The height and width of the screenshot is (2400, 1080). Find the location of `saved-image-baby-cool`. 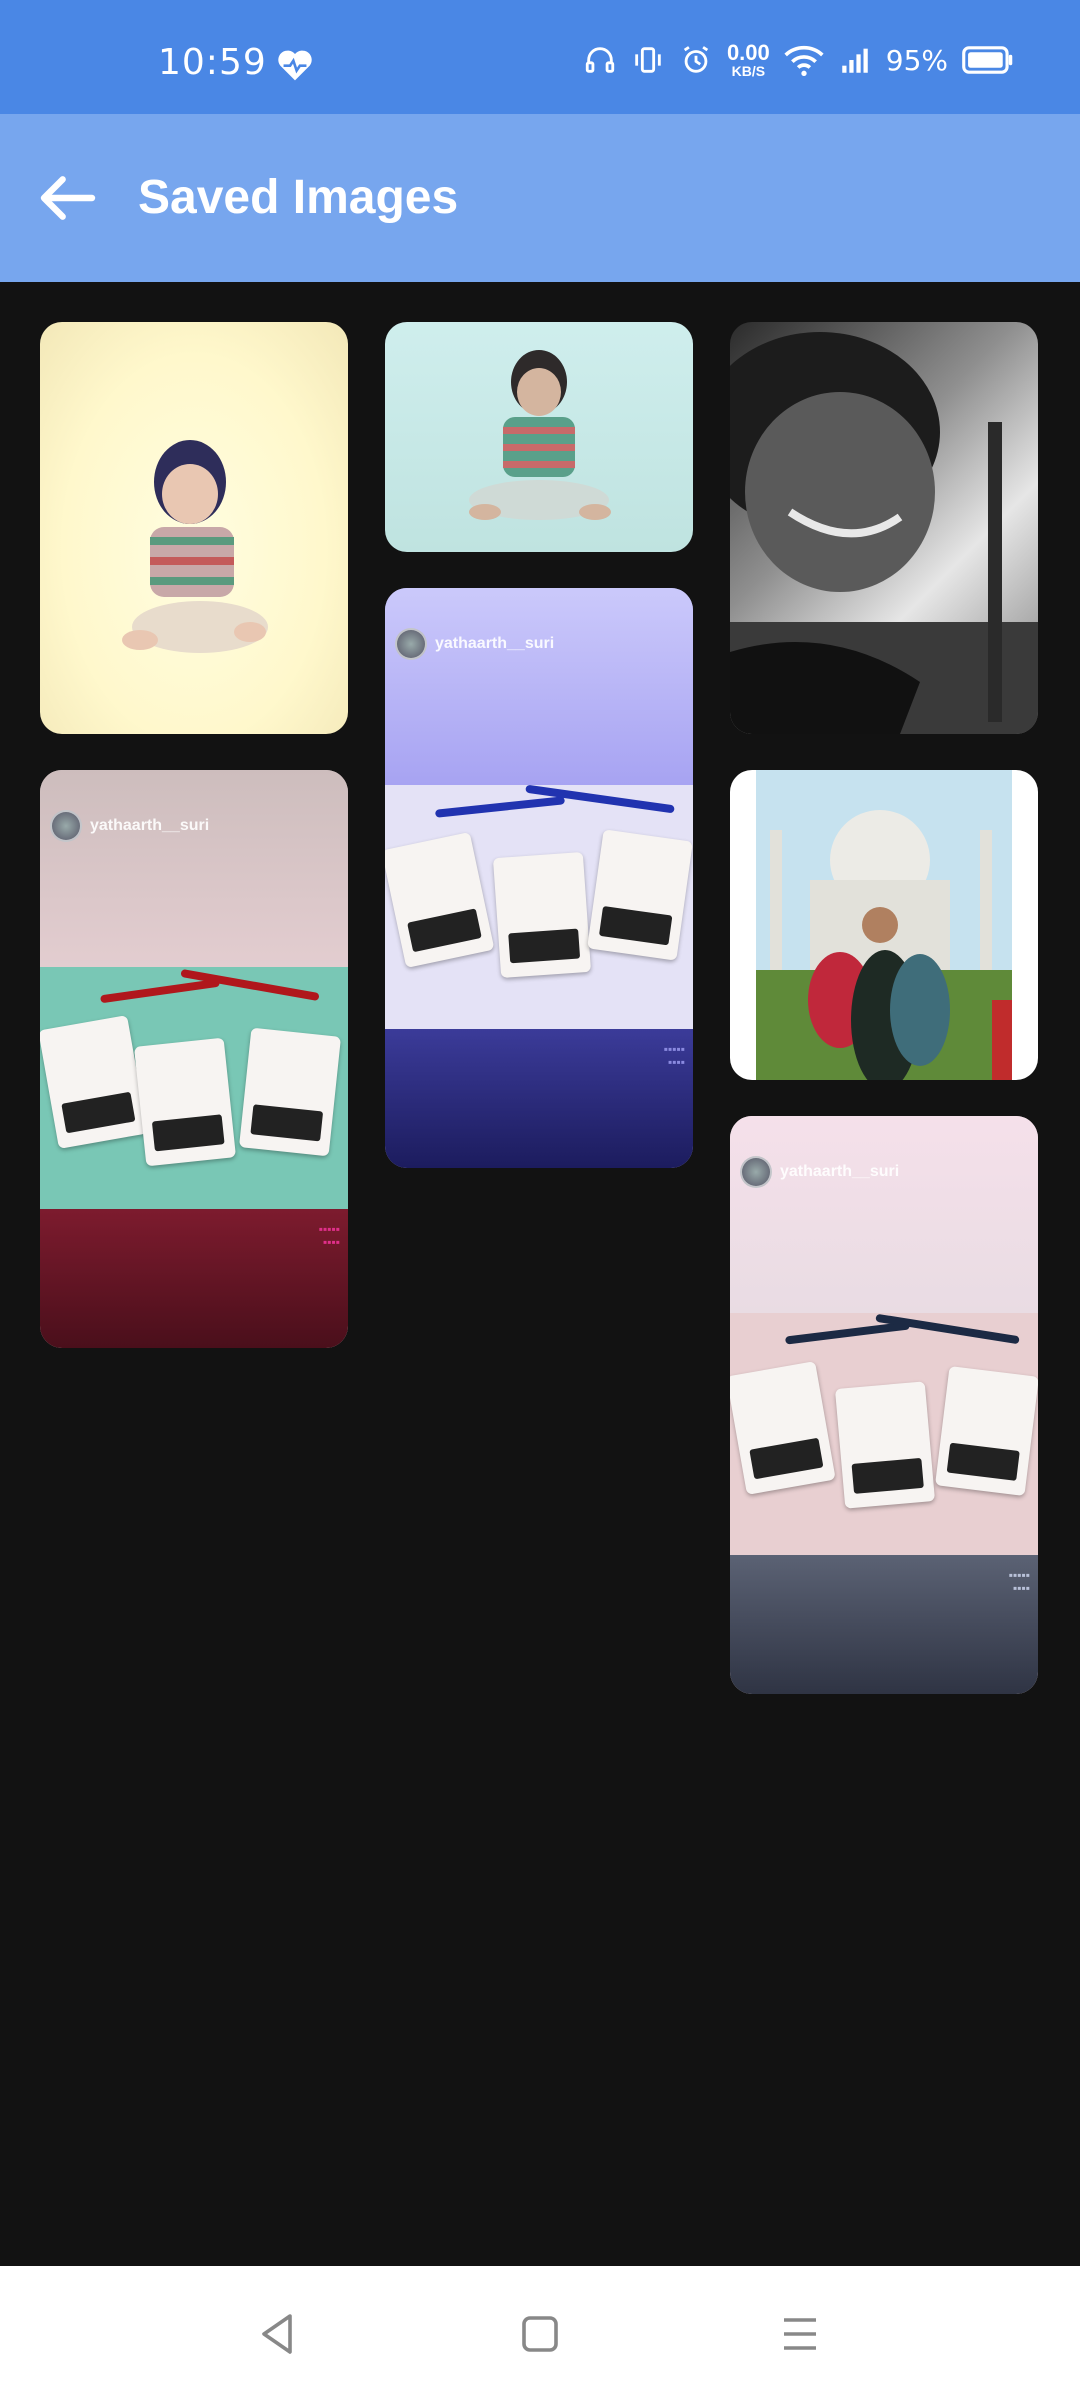

saved-image-baby-cool is located at coordinates (539, 437).